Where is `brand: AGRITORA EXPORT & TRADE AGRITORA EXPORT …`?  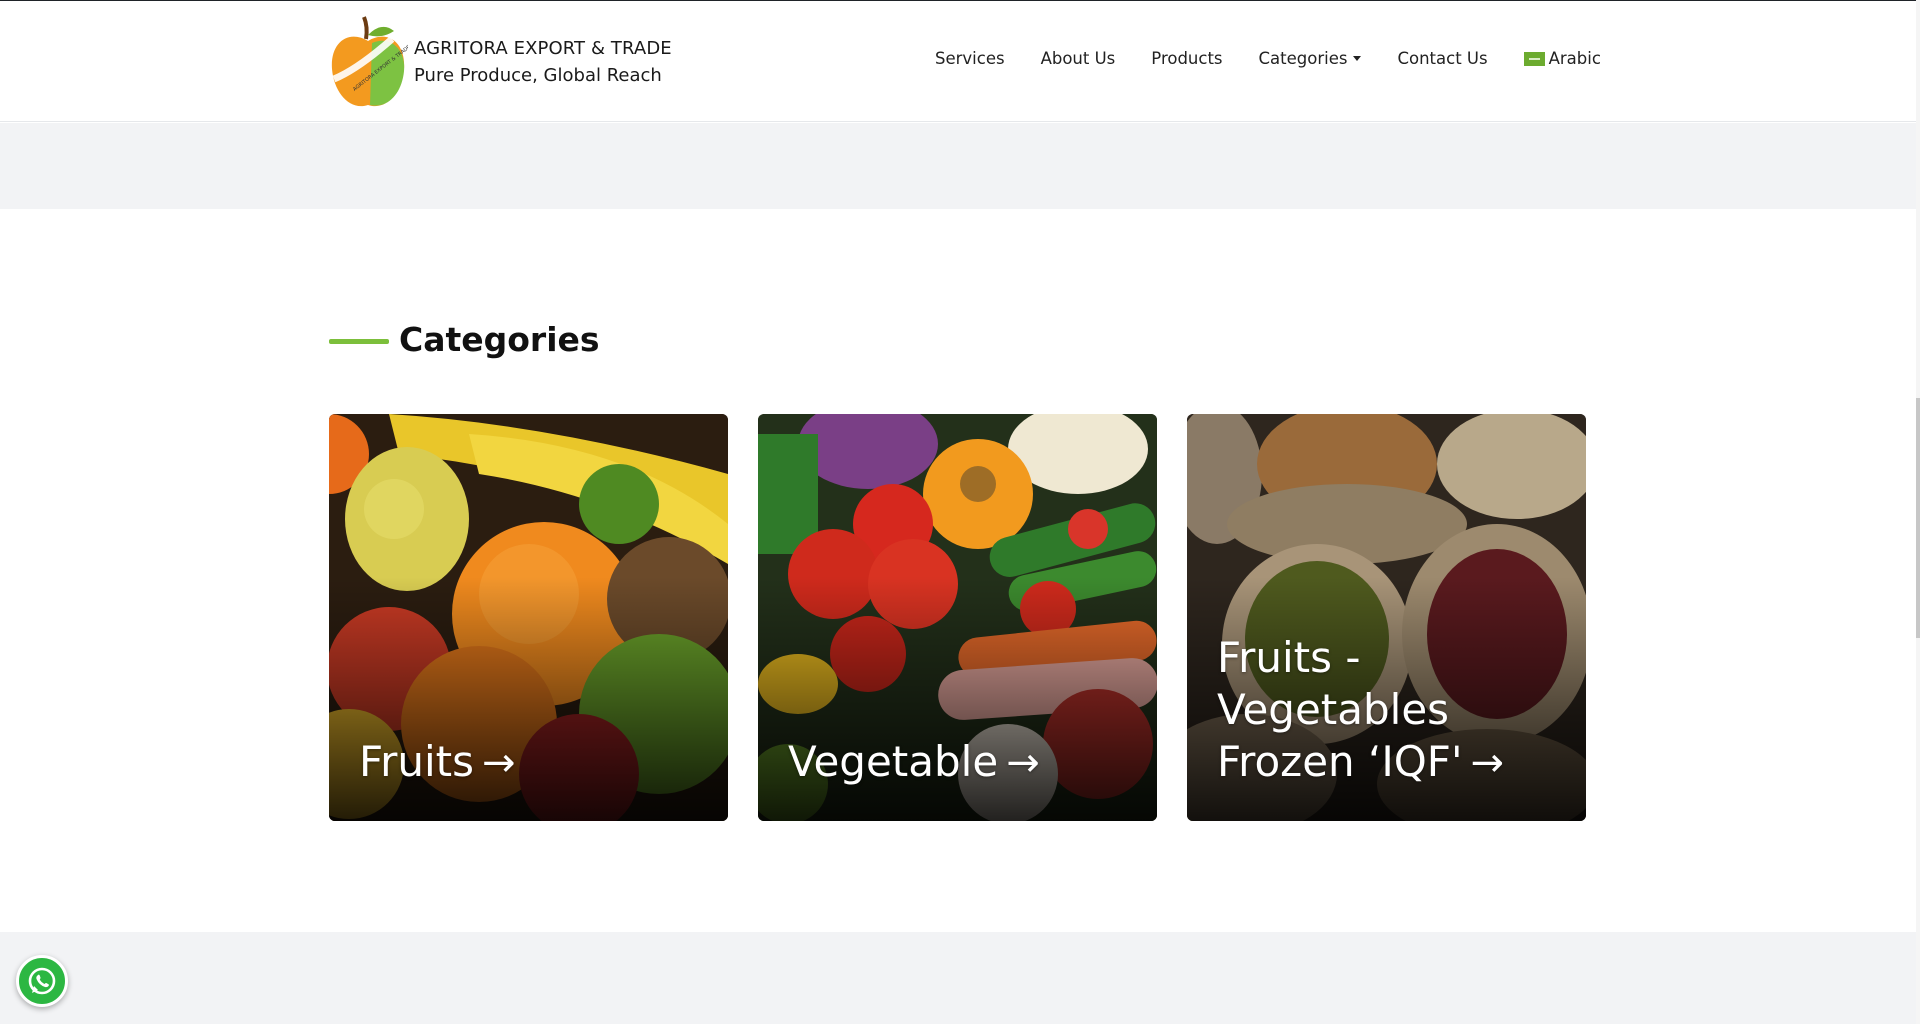
brand: AGRITORA EXPORT & TRADE AGRITORA EXPORT … is located at coordinates (500, 62).